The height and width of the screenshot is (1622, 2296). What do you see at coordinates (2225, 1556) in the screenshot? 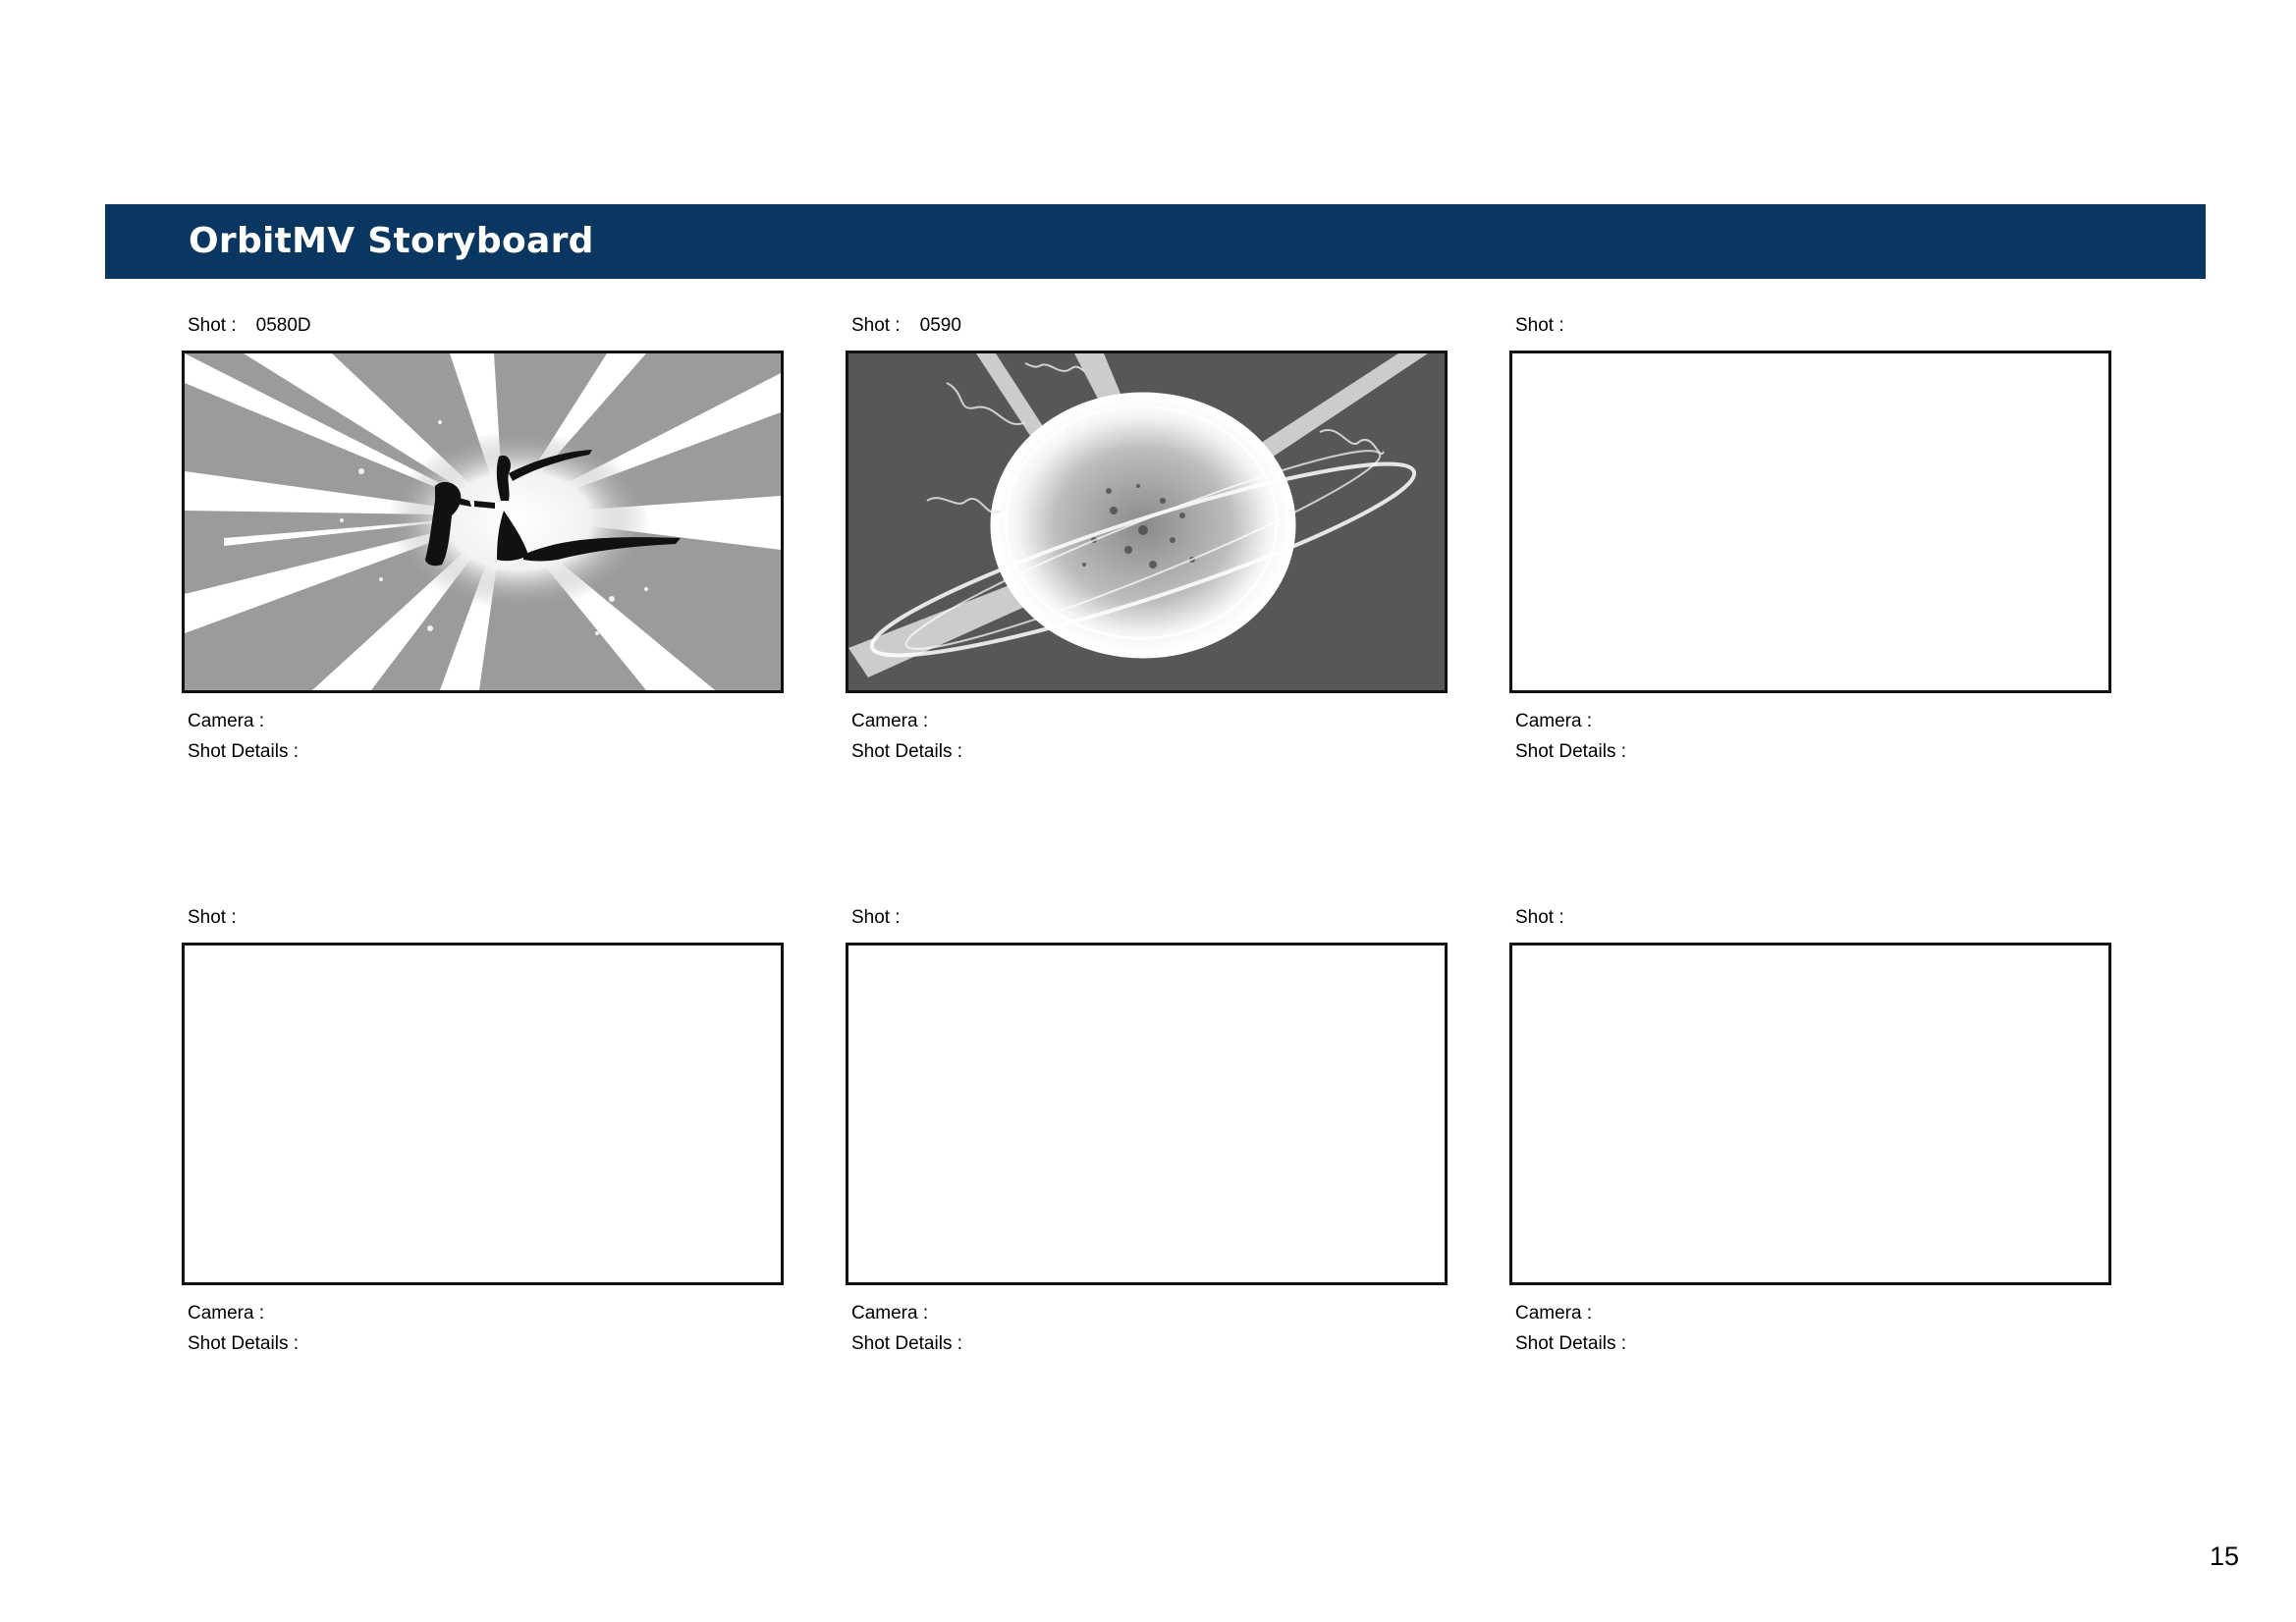
I see `page-number: 15` at bounding box center [2225, 1556].